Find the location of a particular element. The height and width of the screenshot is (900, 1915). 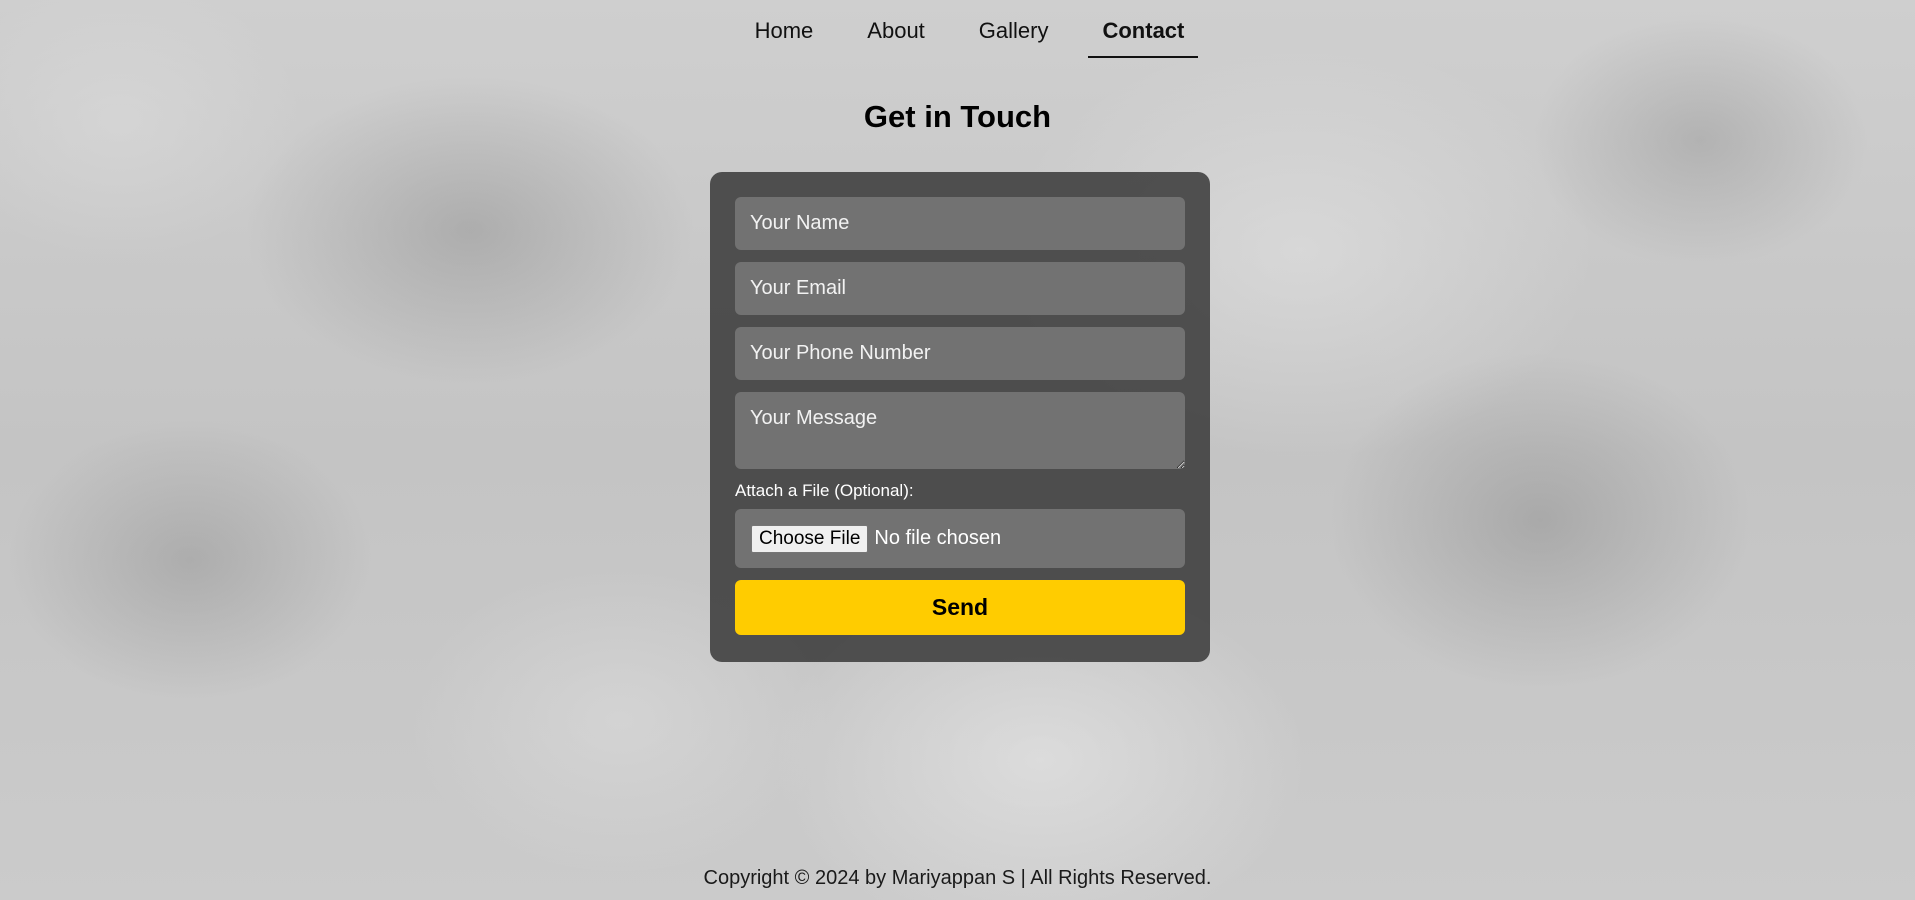

message-textarea is located at coordinates (960, 430).